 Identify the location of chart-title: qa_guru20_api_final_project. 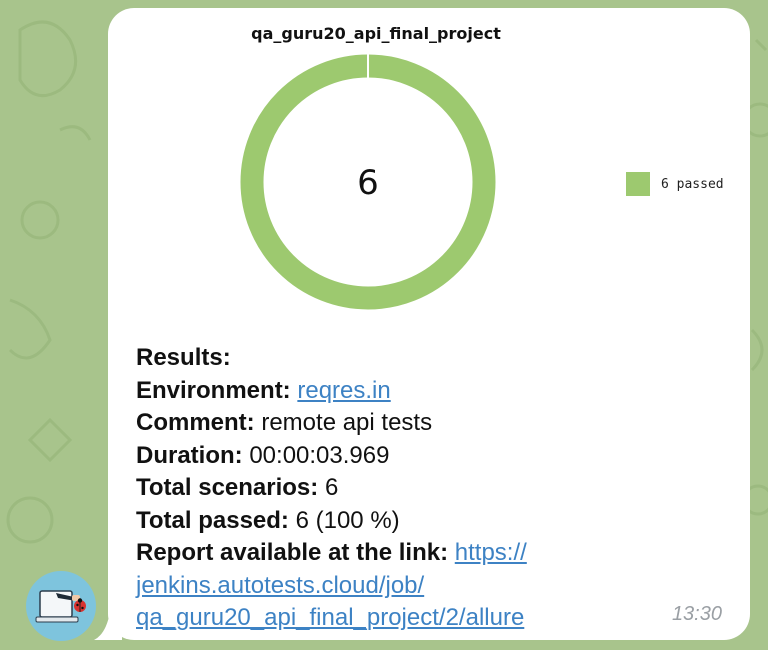
(376, 33).